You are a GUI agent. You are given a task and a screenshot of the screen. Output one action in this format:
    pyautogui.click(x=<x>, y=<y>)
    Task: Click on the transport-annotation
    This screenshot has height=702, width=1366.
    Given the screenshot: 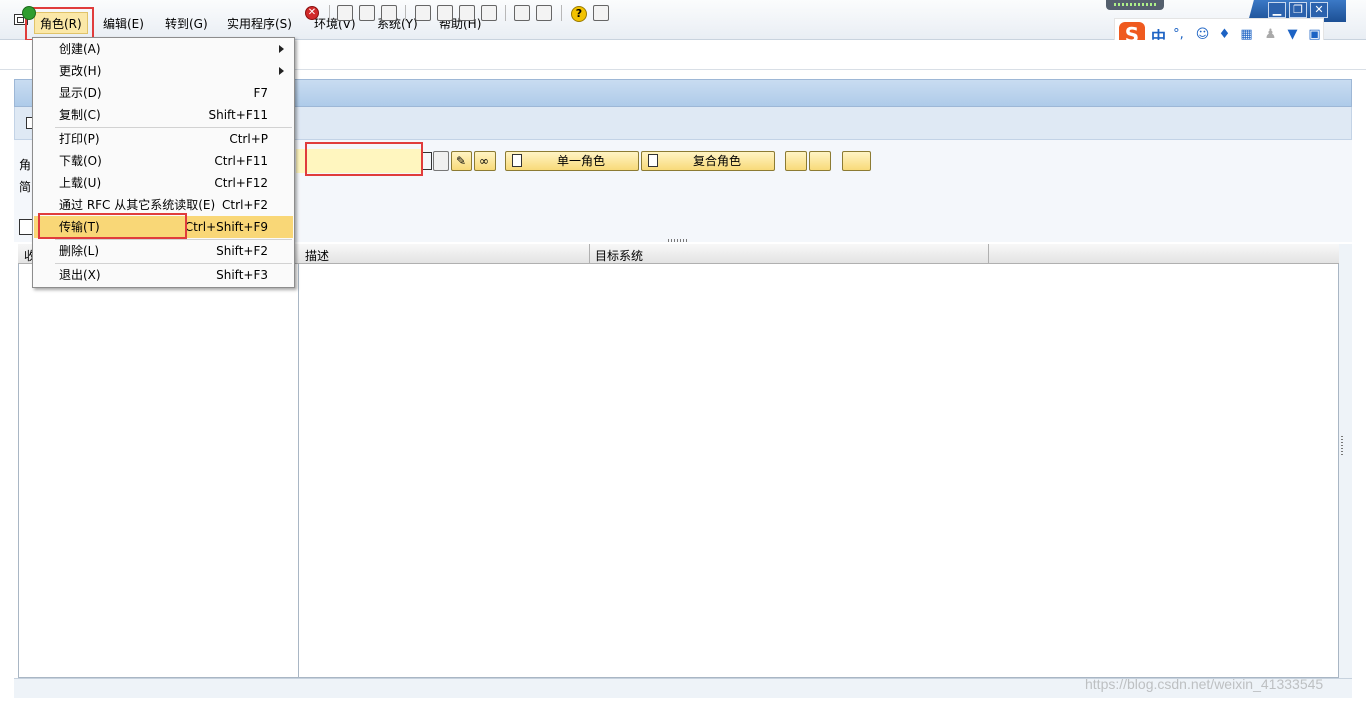 What is the action you would take?
    pyautogui.click(x=112, y=226)
    